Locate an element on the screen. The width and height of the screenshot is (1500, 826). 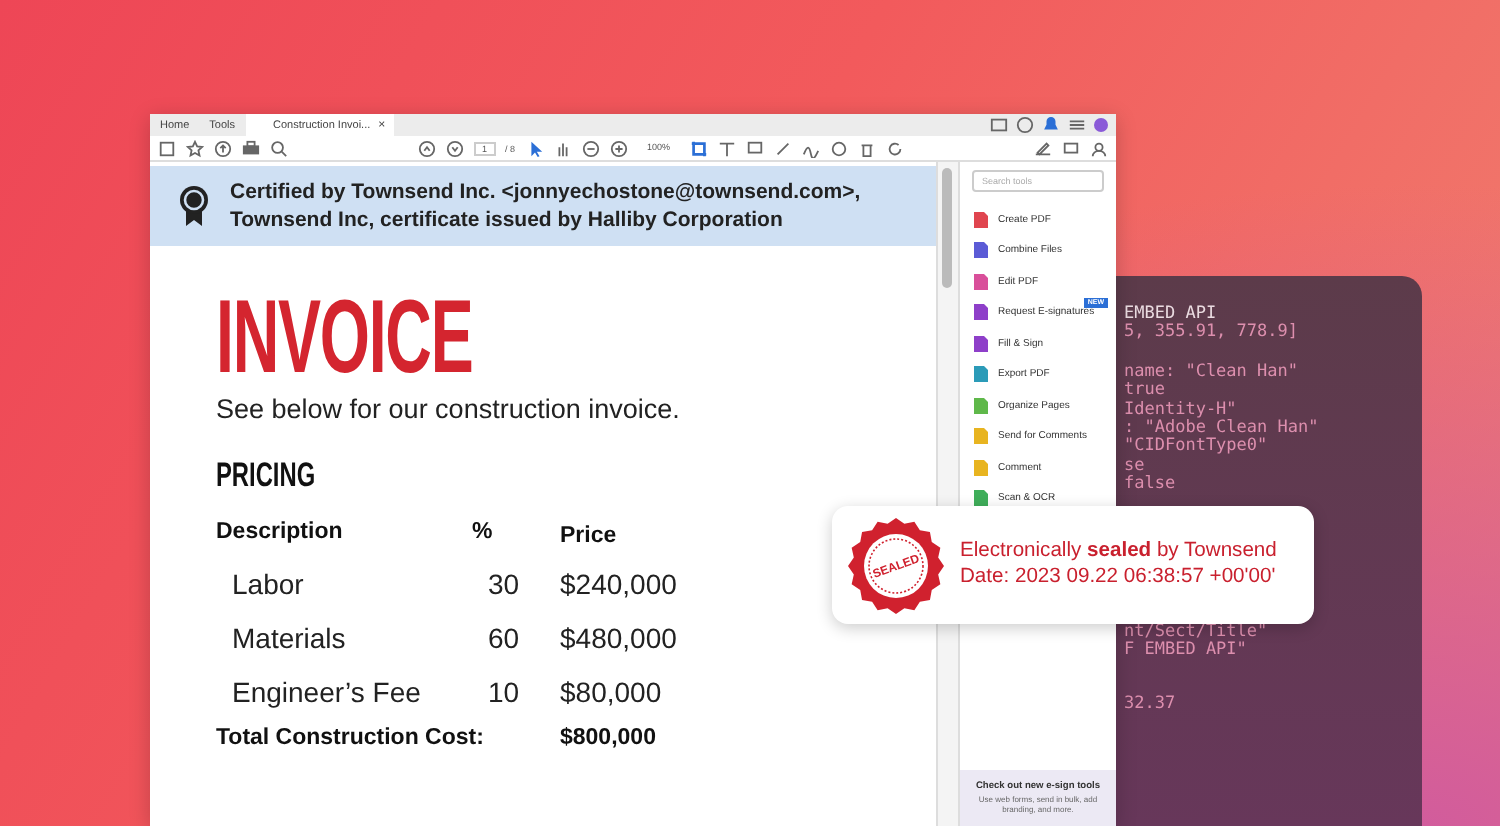
column-header: Price is located at coordinates (589, 537).